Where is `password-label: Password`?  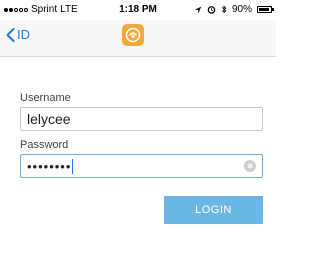 password-label: Password is located at coordinates (44, 145).